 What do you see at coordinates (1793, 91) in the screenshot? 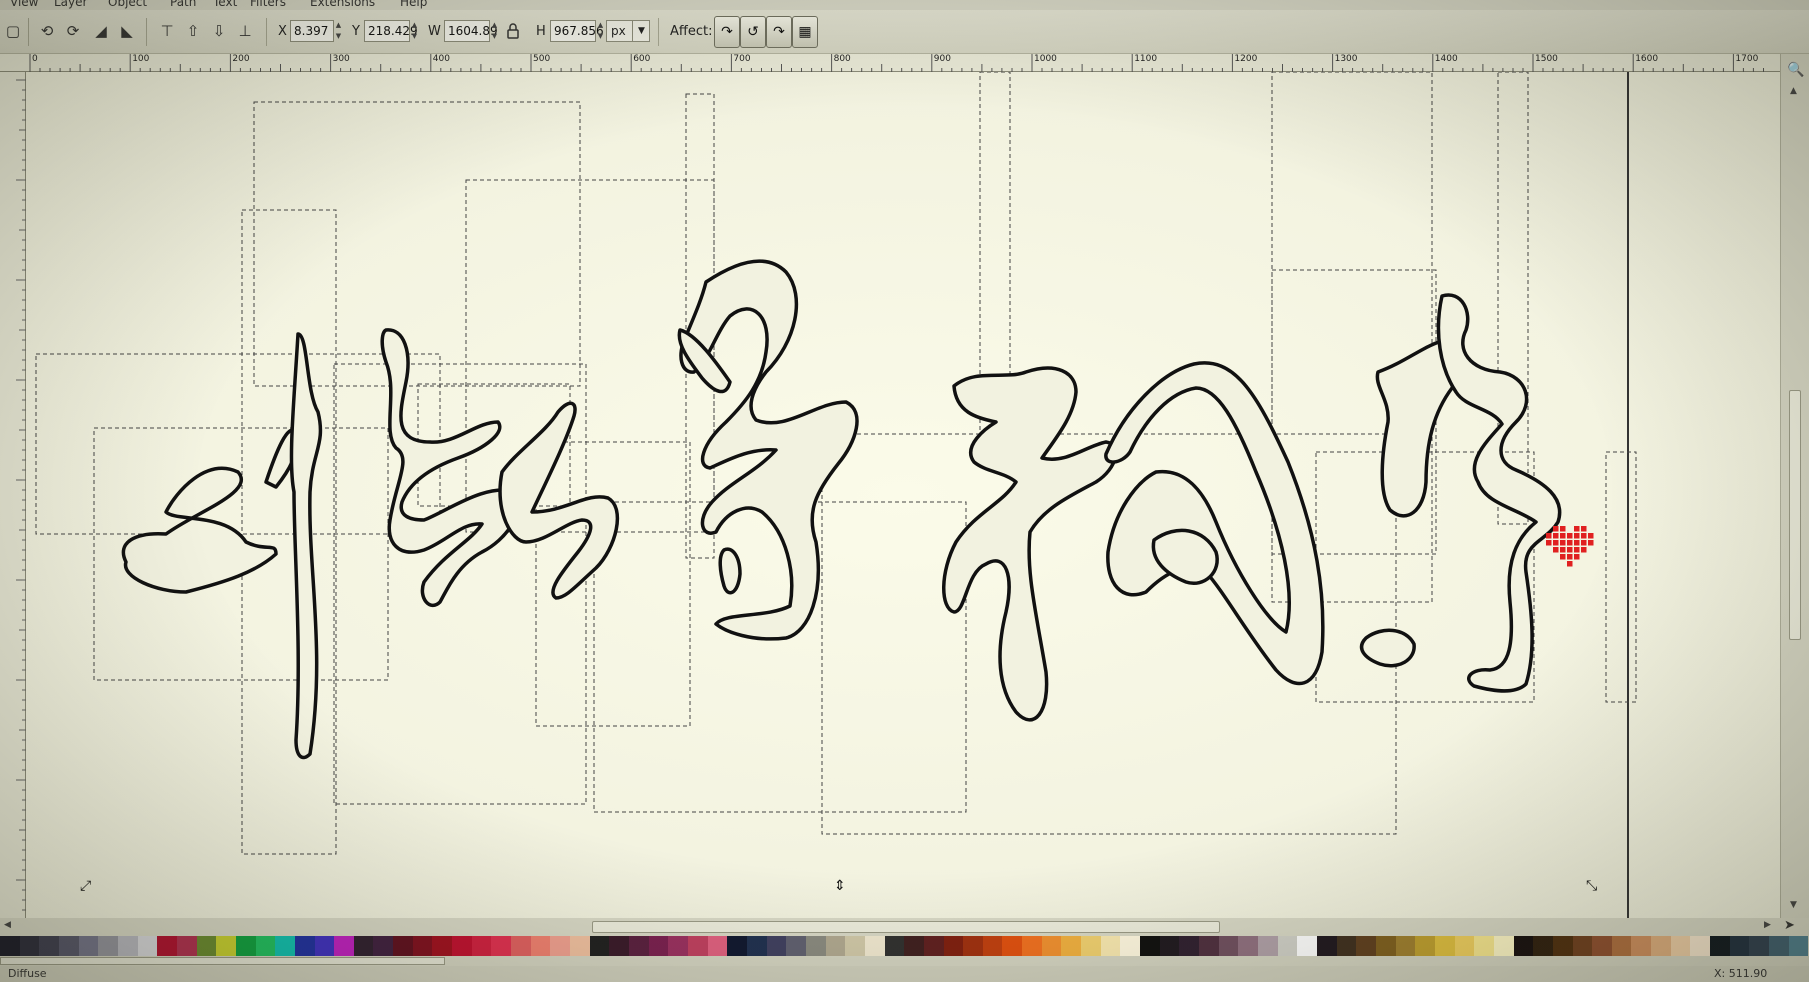
I see `scroll-up-icon: ▲` at bounding box center [1793, 91].